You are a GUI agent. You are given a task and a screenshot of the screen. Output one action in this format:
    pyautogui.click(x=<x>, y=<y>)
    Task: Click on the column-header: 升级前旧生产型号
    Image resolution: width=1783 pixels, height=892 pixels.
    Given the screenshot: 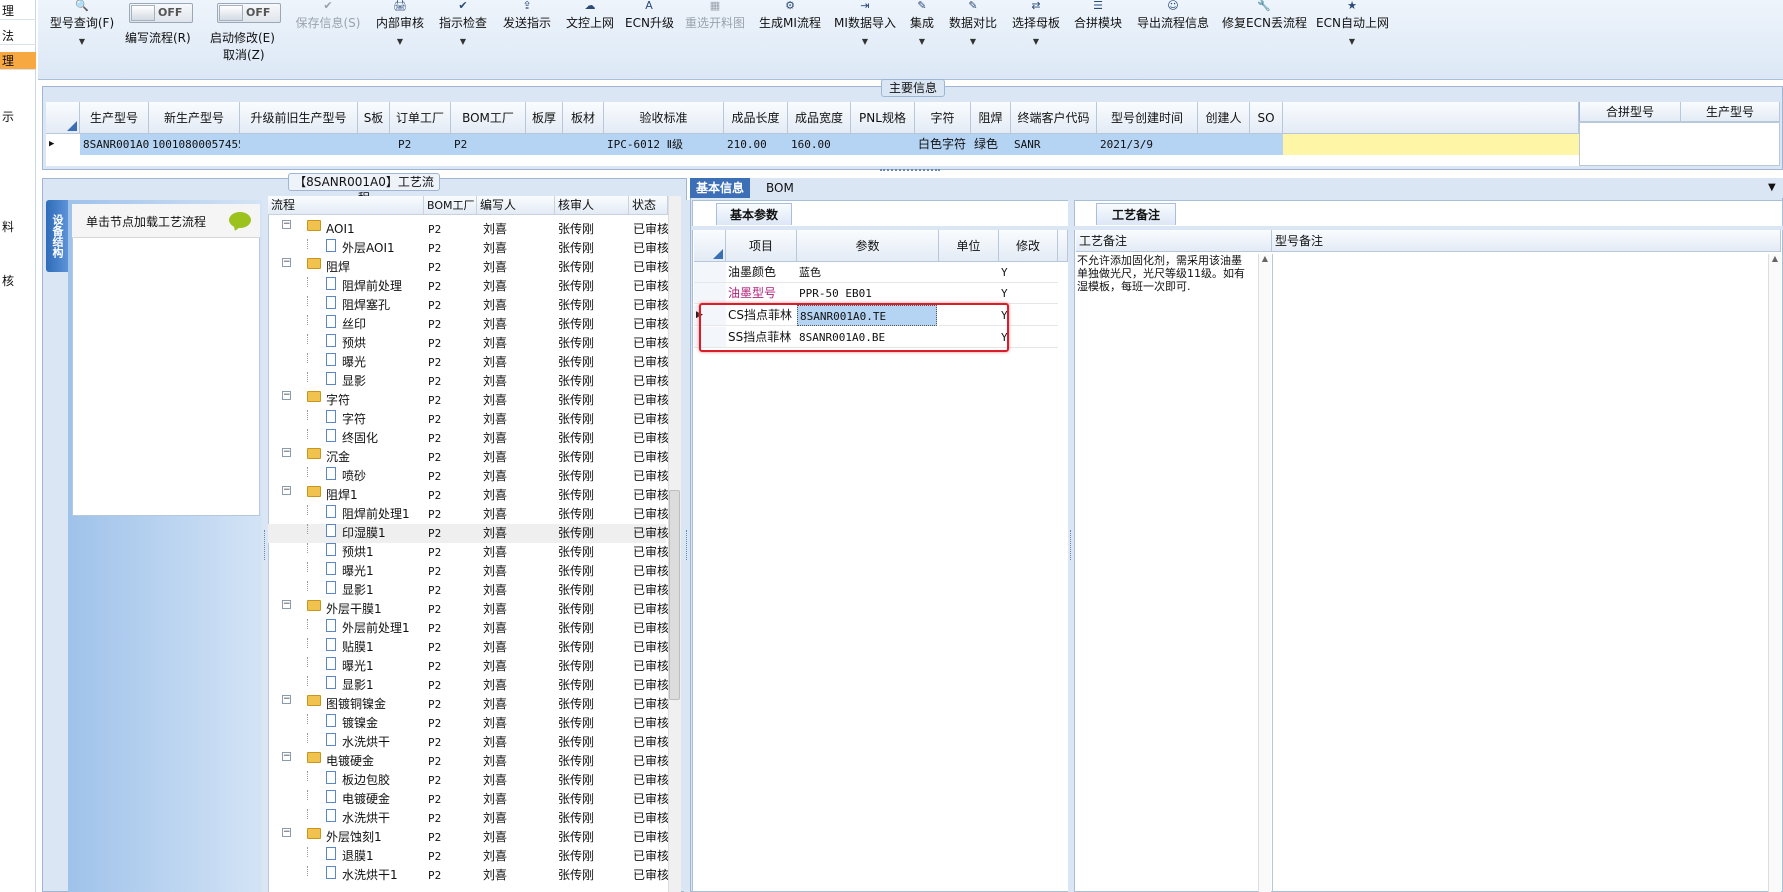 What is the action you would take?
    pyautogui.click(x=299, y=118)
    